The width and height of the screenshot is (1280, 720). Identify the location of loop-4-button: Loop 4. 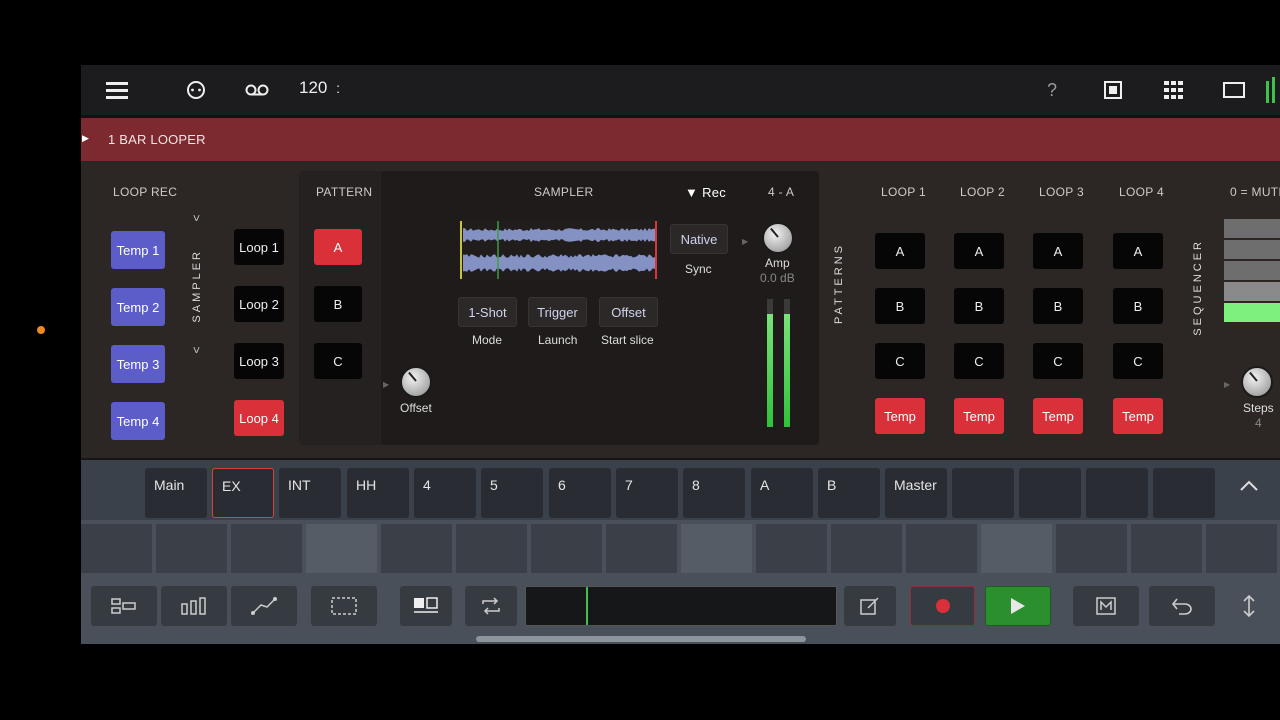
(259, 418).